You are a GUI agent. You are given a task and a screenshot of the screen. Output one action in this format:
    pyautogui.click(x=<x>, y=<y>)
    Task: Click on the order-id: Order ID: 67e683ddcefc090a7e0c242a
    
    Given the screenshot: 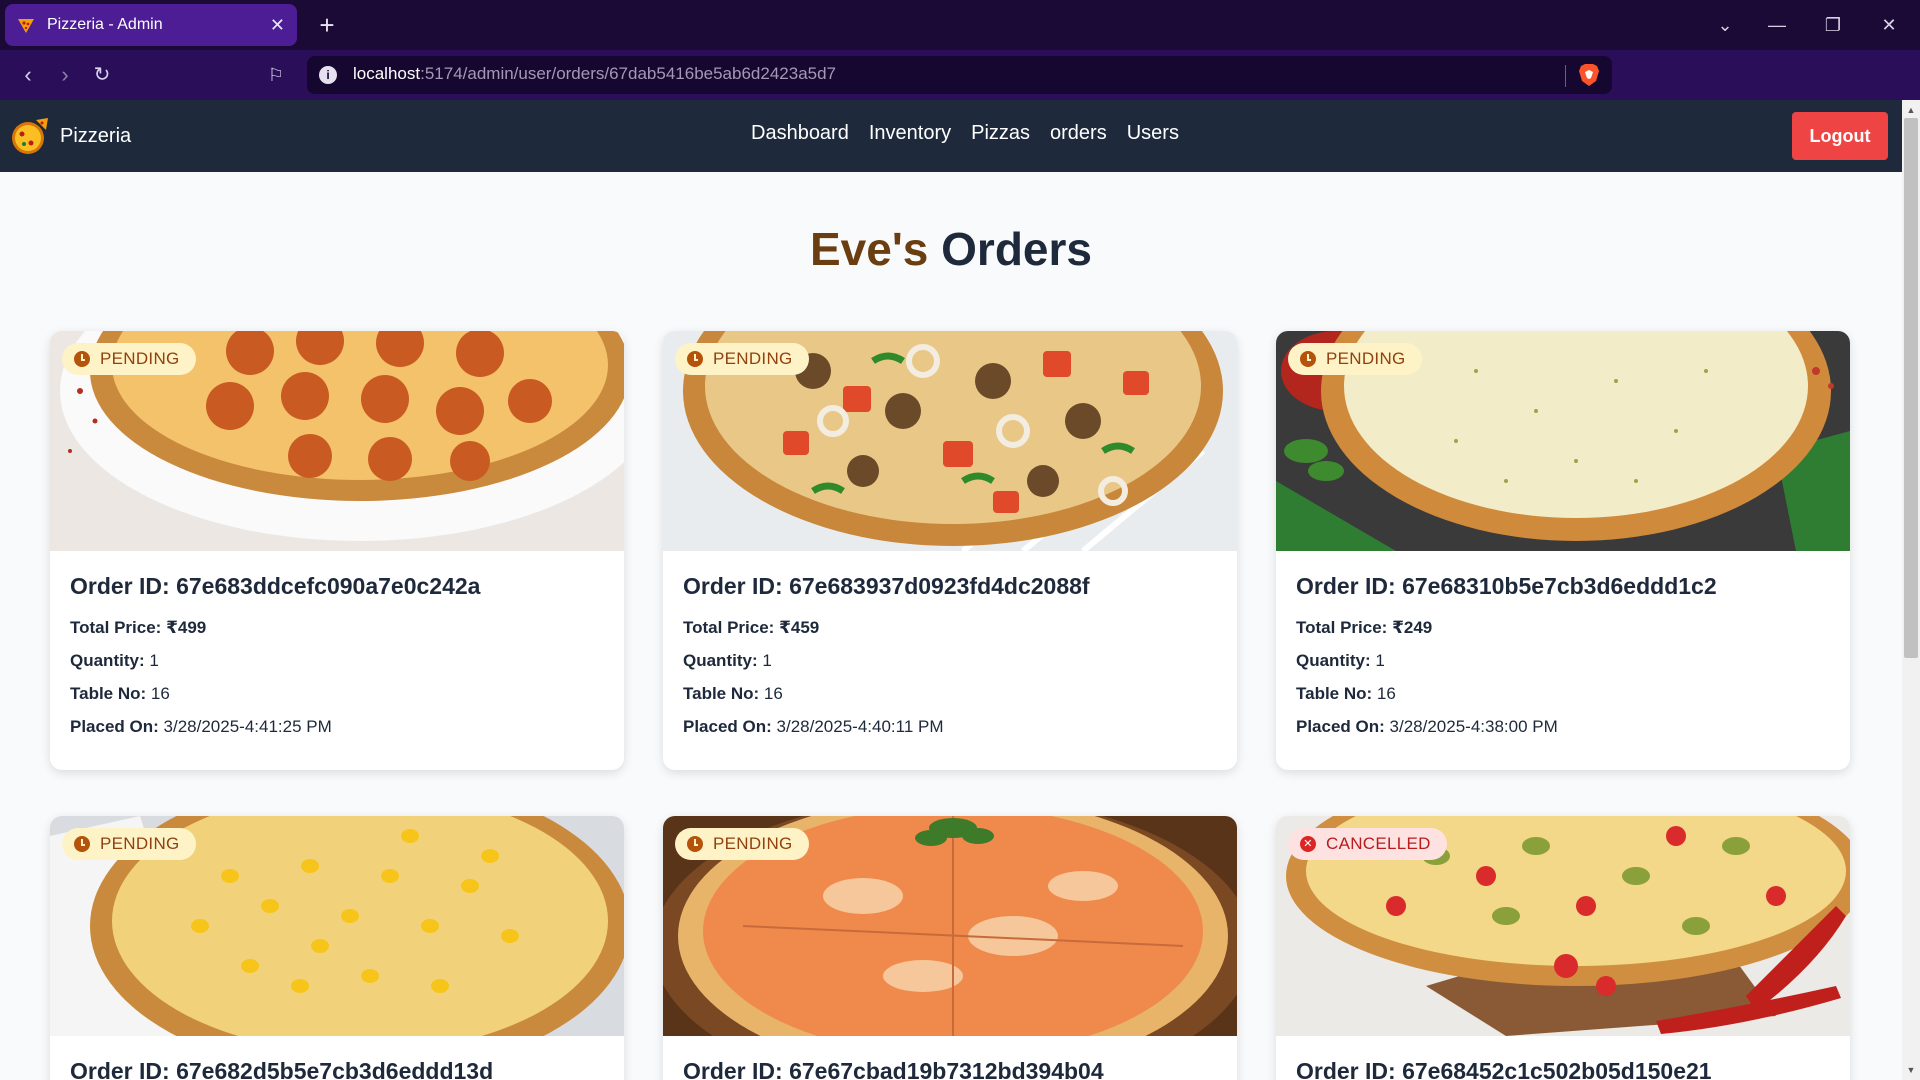 What is the action you would take?
    pyautogui.click(x=337, y=586)
    